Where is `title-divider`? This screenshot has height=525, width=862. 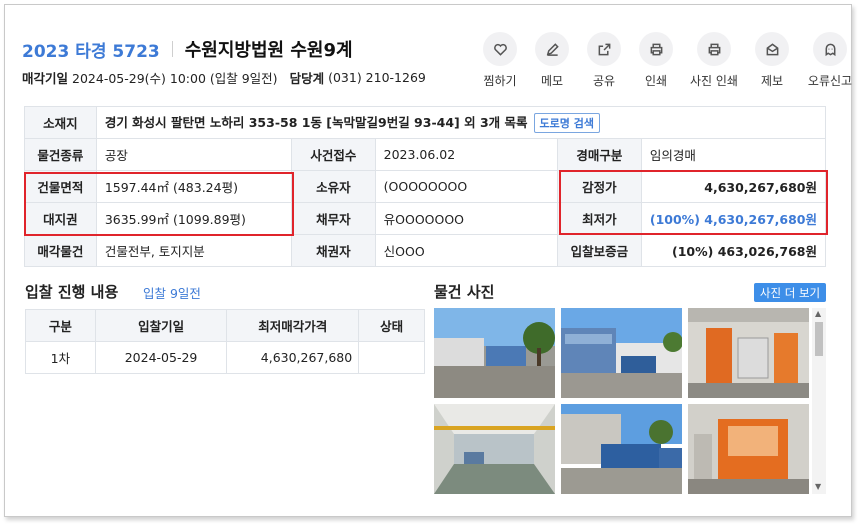
title-divider is located at coordinates (172, 49).